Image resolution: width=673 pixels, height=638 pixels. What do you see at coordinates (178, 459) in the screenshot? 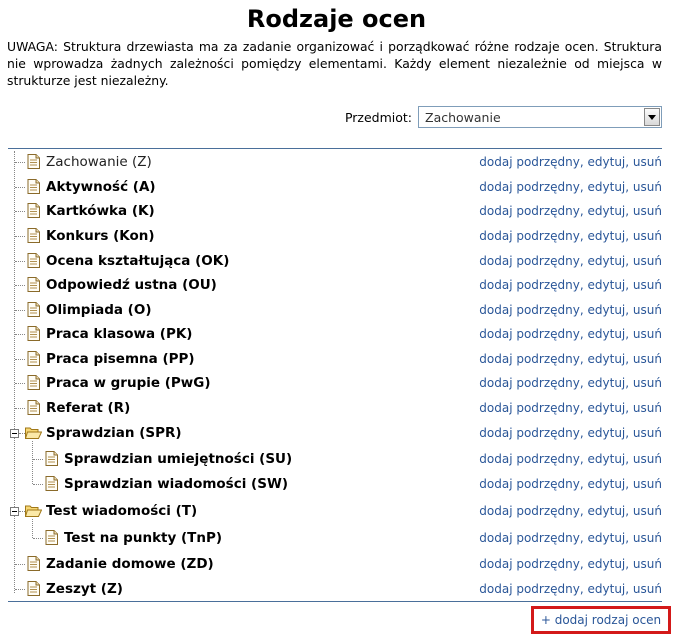
I see `tree-item-label: Sprawdzian umiejętności (SU)` at bounding box center [178, 459].